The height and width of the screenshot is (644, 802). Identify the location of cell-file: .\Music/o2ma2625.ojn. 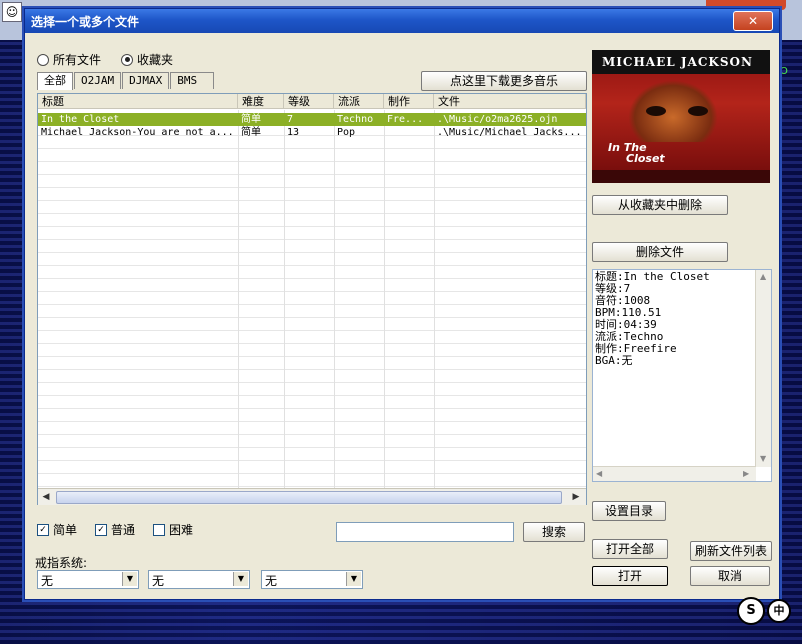
(497, 119).